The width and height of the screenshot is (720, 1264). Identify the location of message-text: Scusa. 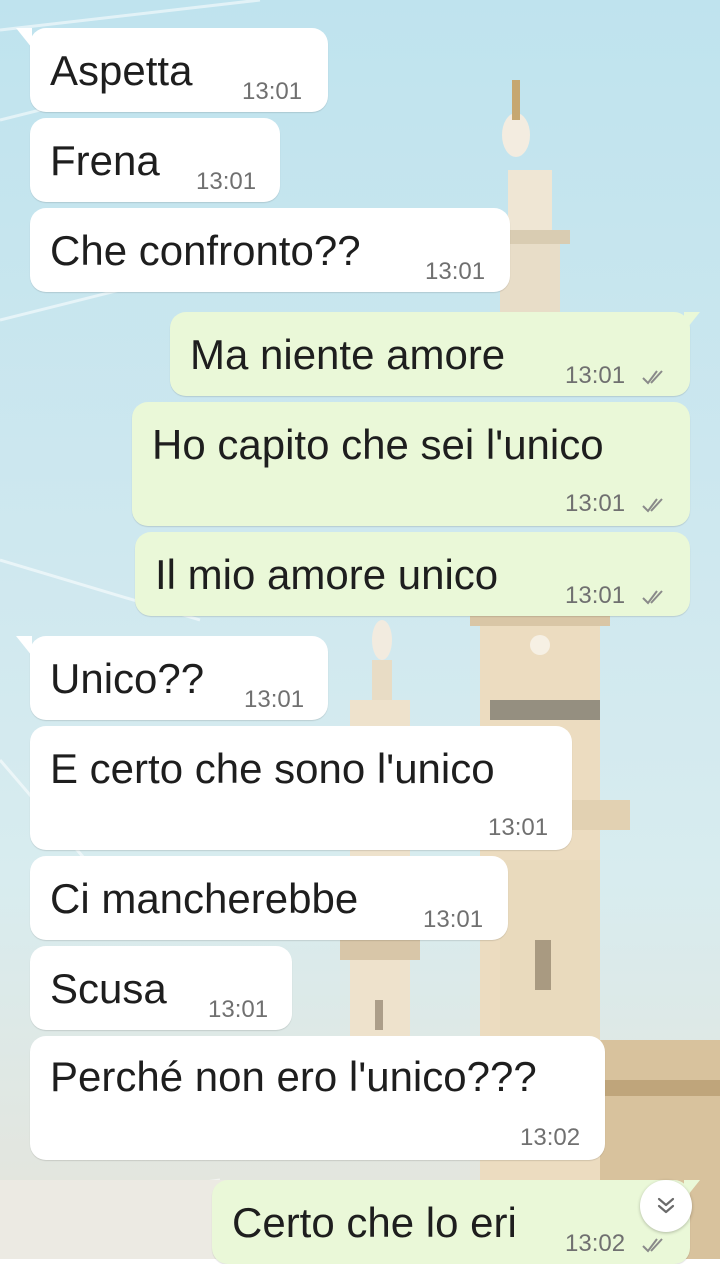
(108, 988).